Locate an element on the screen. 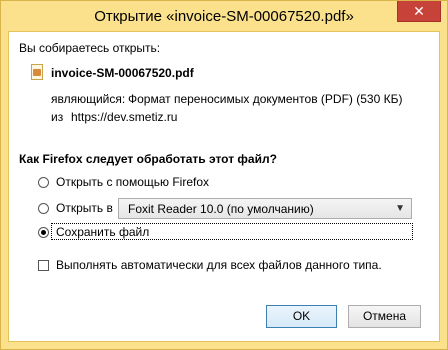 The image size is (448, 350). open-in-label: Открыть в is located at coordinates (84, 208).